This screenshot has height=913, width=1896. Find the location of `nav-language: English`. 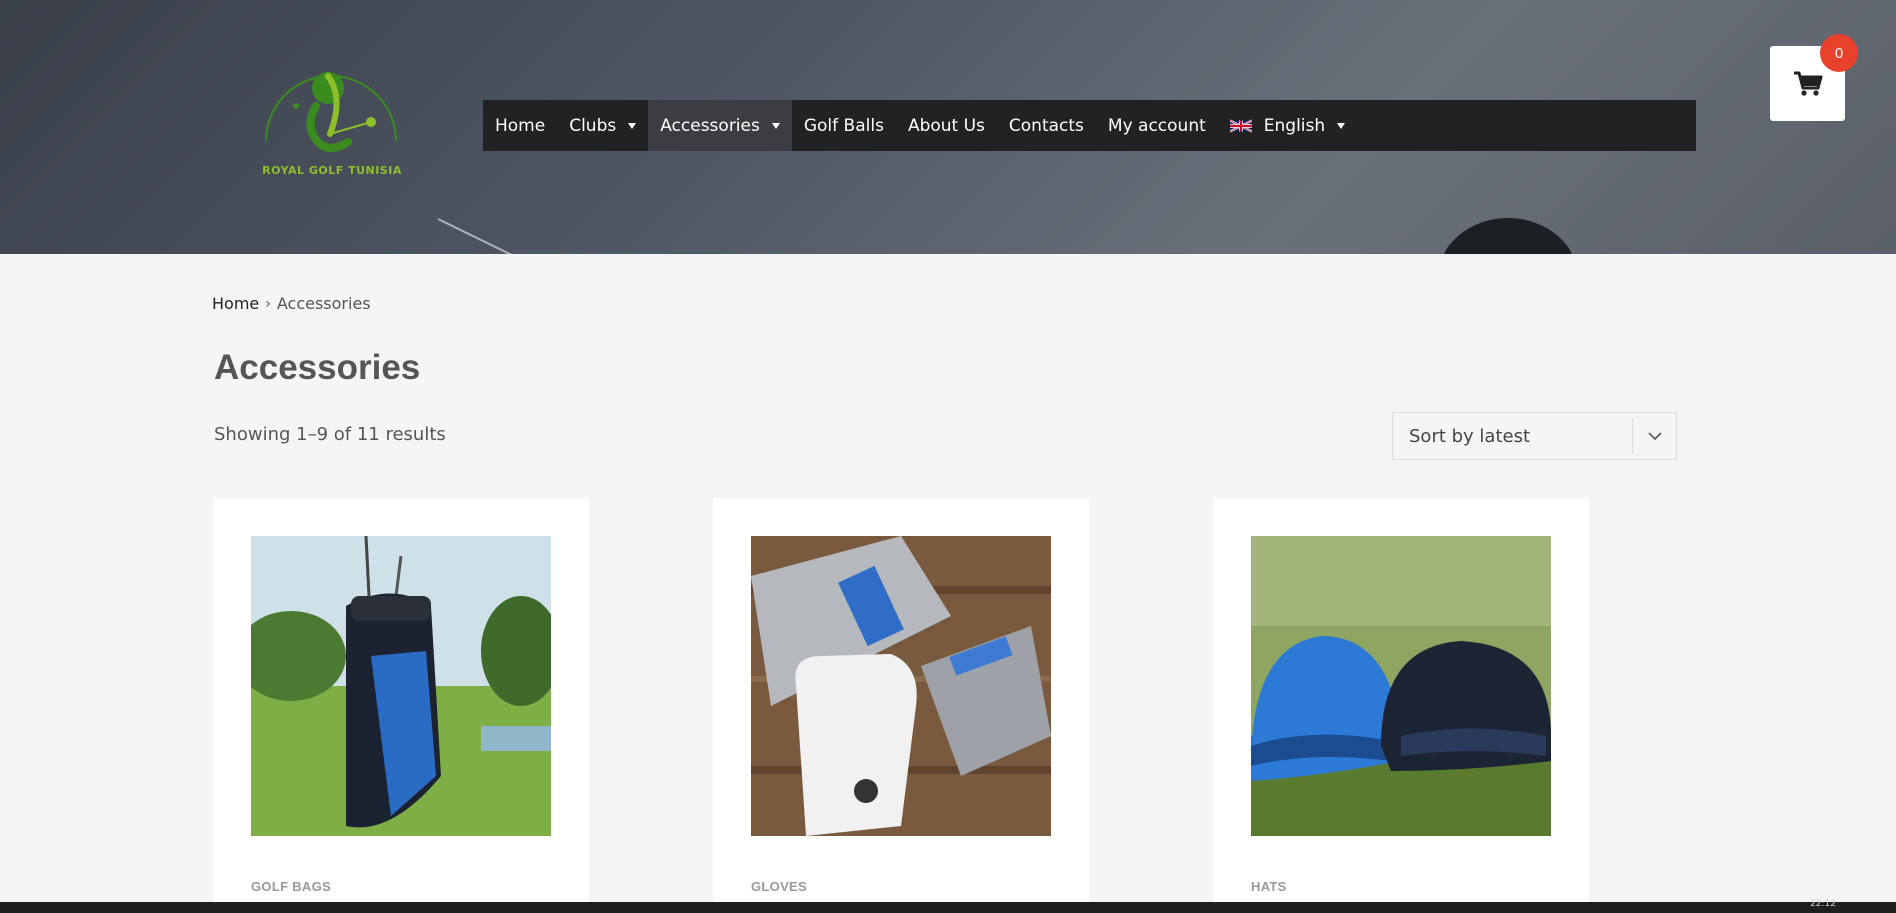

nav-language: English is located at coordinates (1287, 125).